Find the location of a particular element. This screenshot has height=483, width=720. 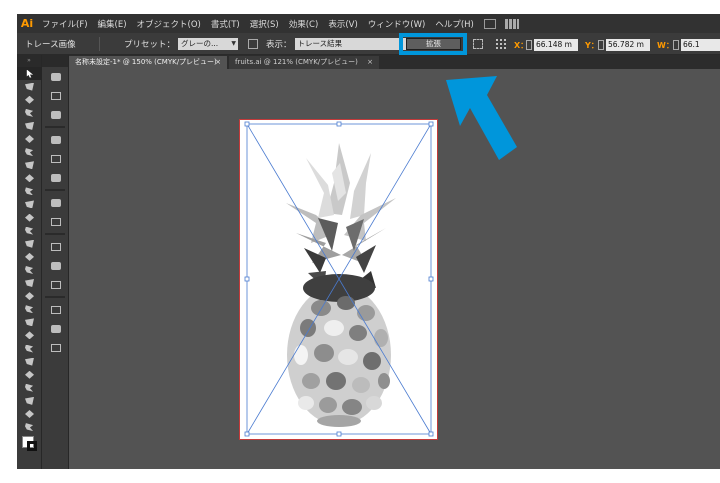

tools-panel: » is located at coordinates (29, 262).